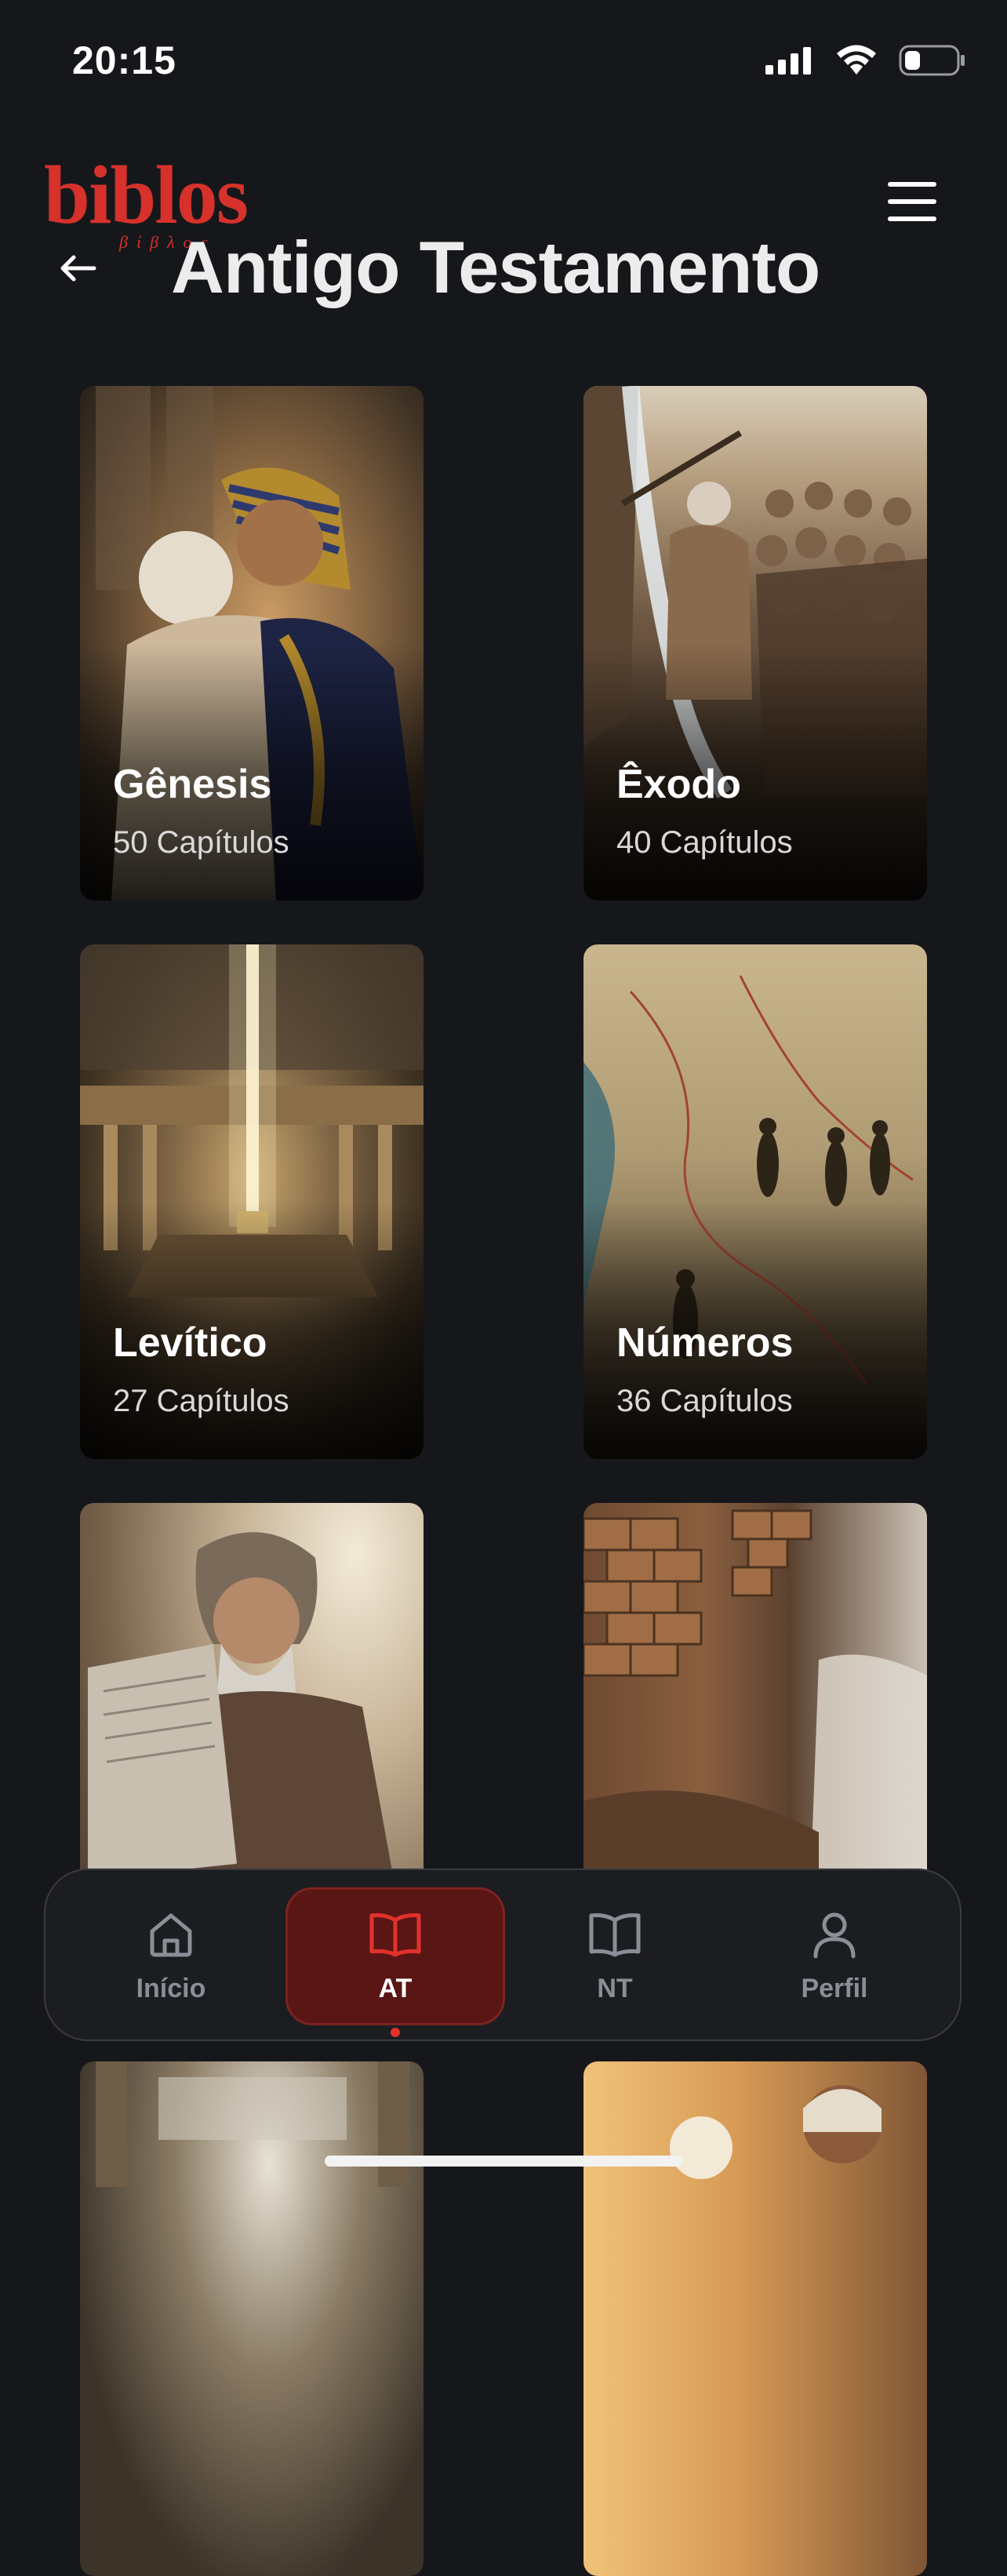 This screenshot has height=2576, width=1007. What do you see at coordinates (201, 842) in the screenshot?
I see `book-chapters: 50 Capítulos` at bounding box center [201, 842].